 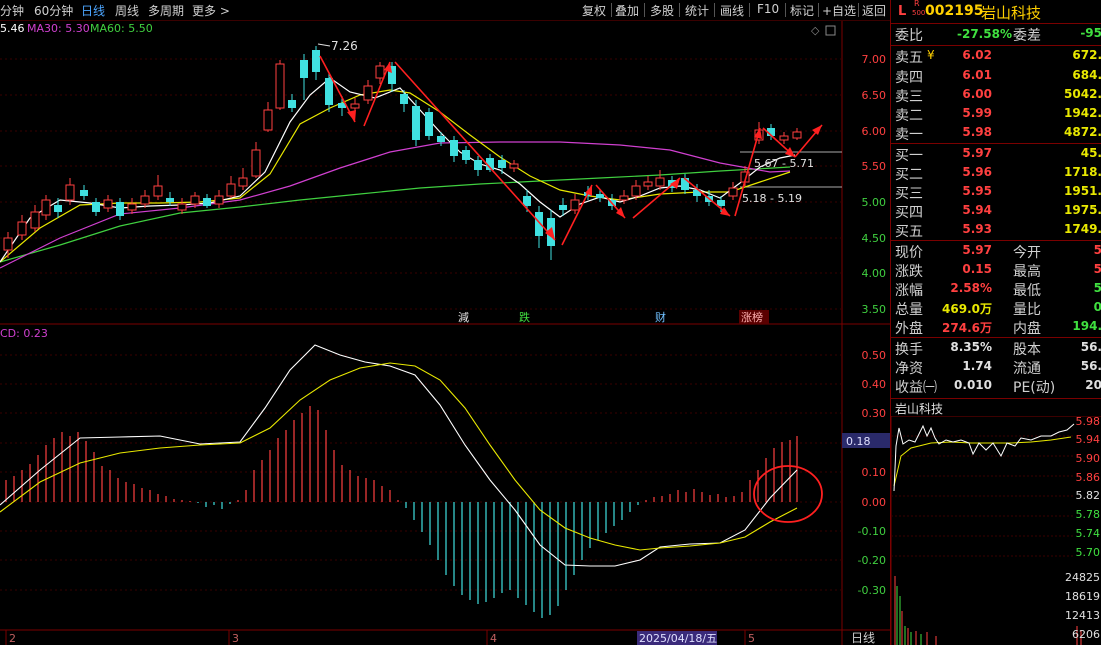 I want to click on quote-row-price: 现价 5.97 今开 5, so click(x=998, y=252).